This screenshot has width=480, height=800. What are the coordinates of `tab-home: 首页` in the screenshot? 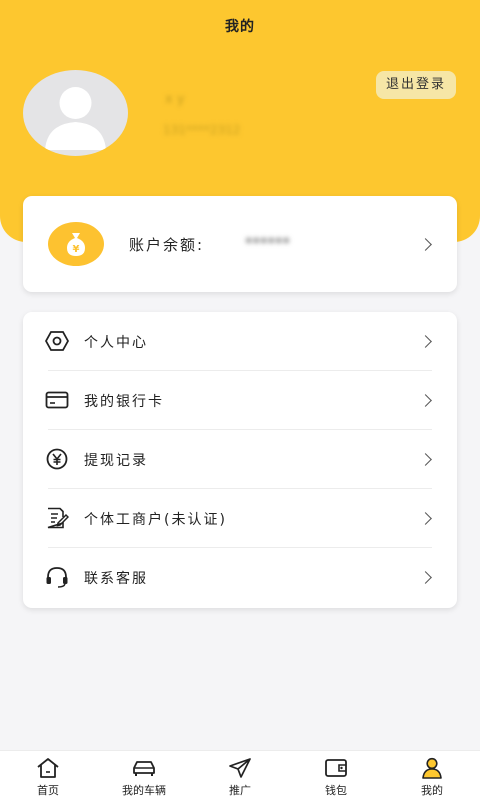 It's located at (48, 775).